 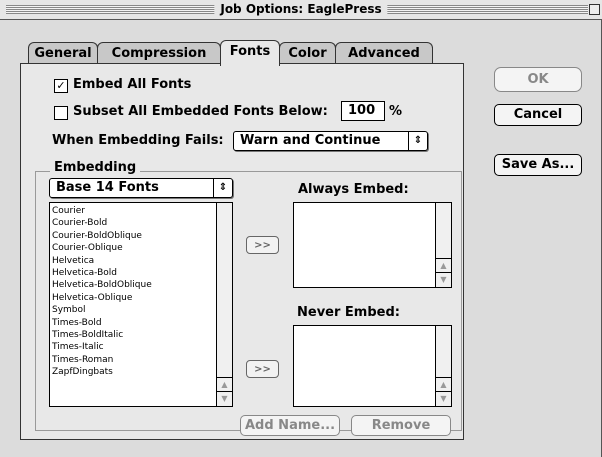 I want to click on embedding-group-title: Embedding, so click(x=95, y=167).